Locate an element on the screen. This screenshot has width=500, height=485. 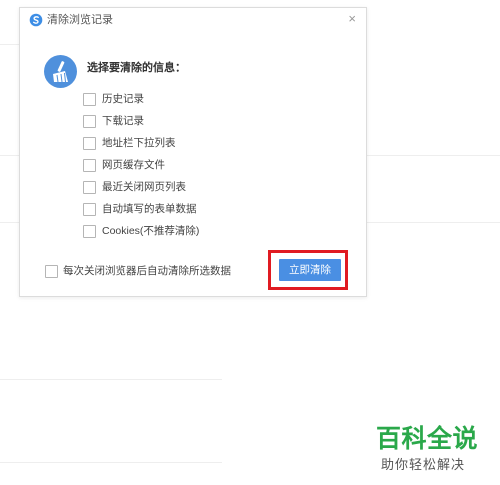
option-label: 最近关闭网页列表 is located at coordinates (144, 187).